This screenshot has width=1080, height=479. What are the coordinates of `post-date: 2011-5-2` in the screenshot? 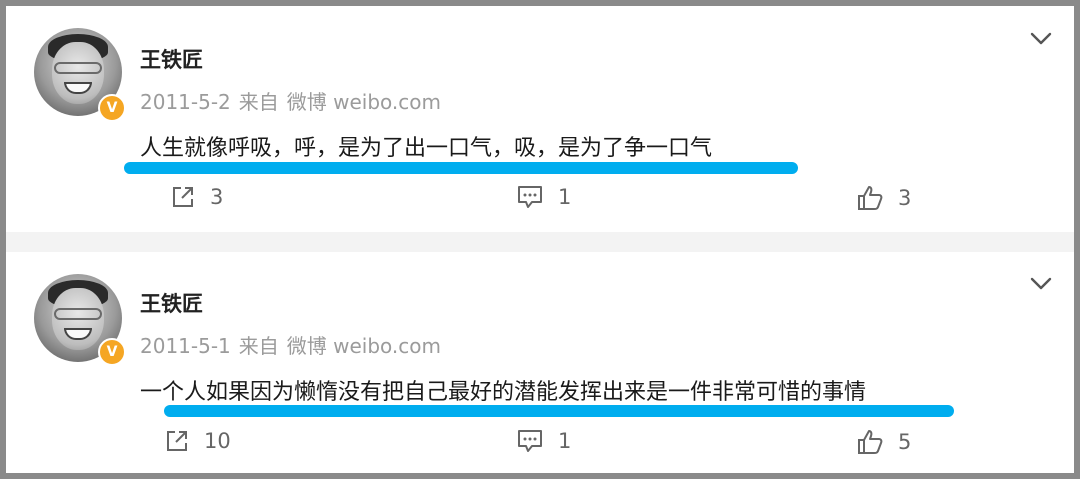 It's located at (185, 102).